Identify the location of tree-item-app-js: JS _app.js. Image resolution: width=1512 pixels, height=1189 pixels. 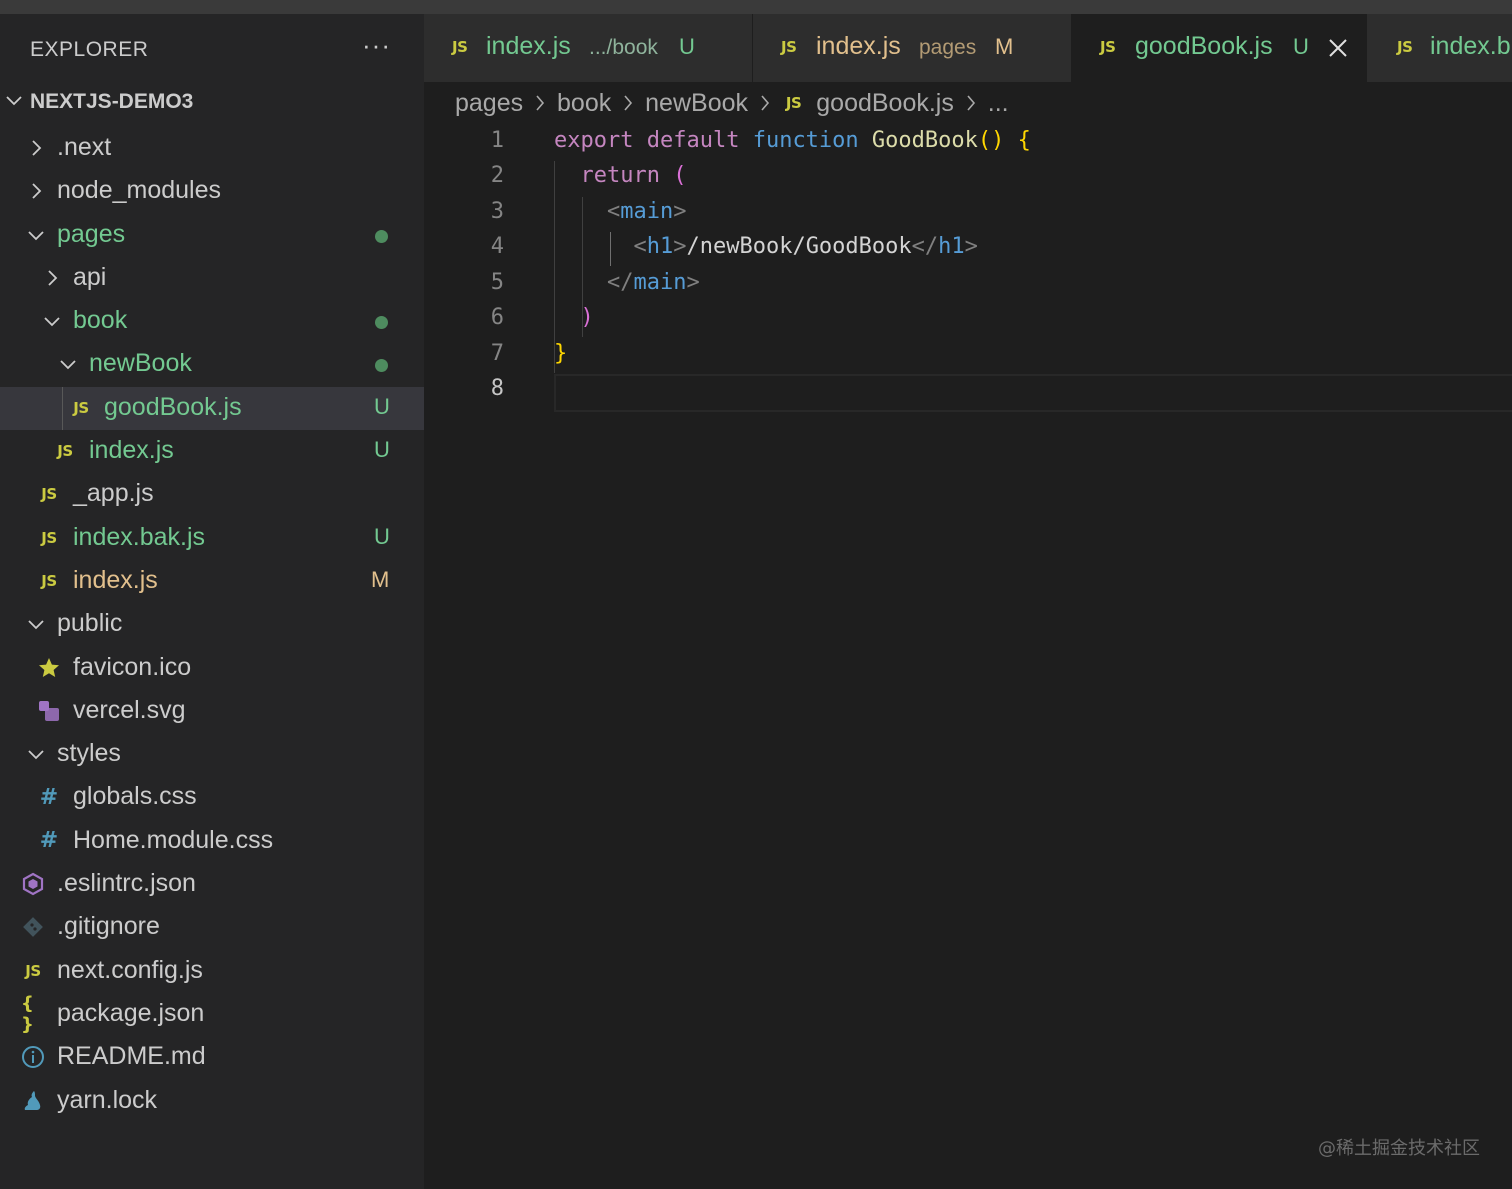
(212, 494).